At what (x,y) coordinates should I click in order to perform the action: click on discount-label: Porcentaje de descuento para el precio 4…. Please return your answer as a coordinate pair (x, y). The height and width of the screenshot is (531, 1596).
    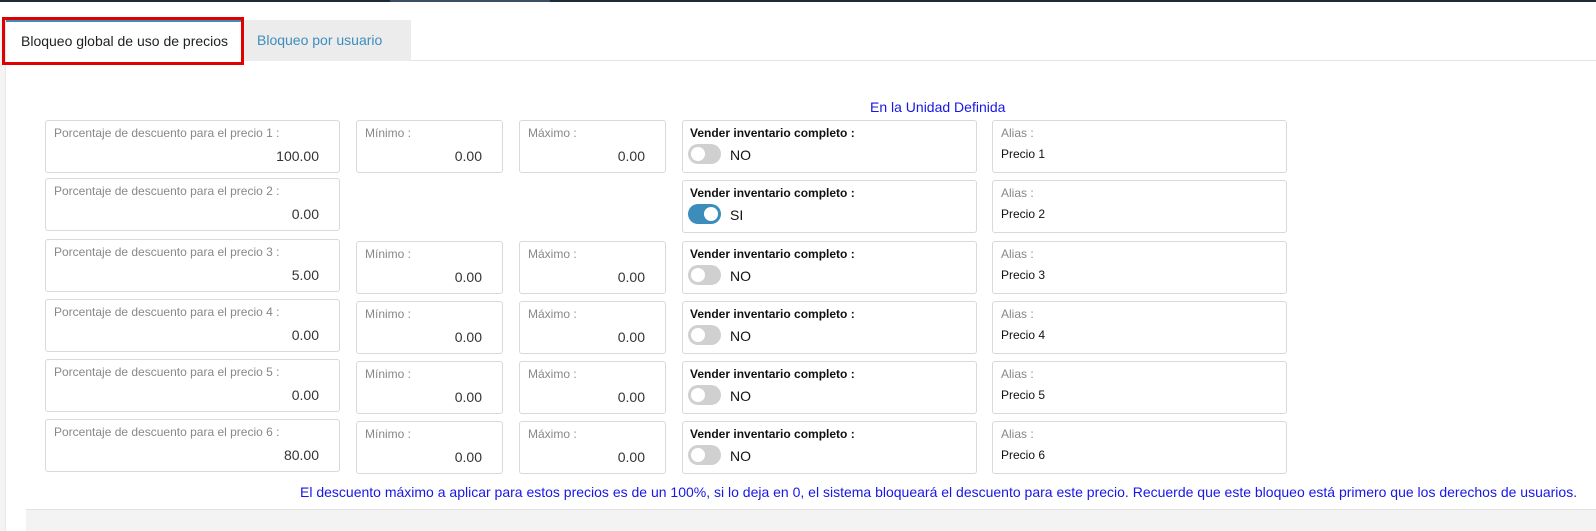
    Looking at the image, I should click on (167, 312).